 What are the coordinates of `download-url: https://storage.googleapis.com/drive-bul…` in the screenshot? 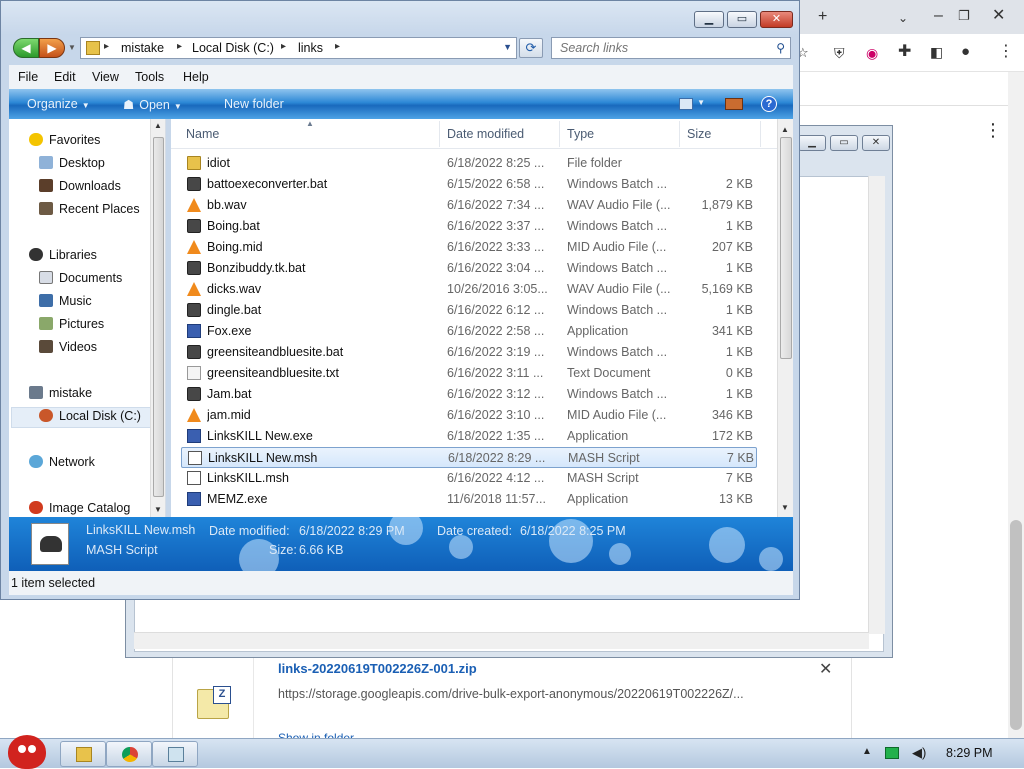 It's located at (511, 694).